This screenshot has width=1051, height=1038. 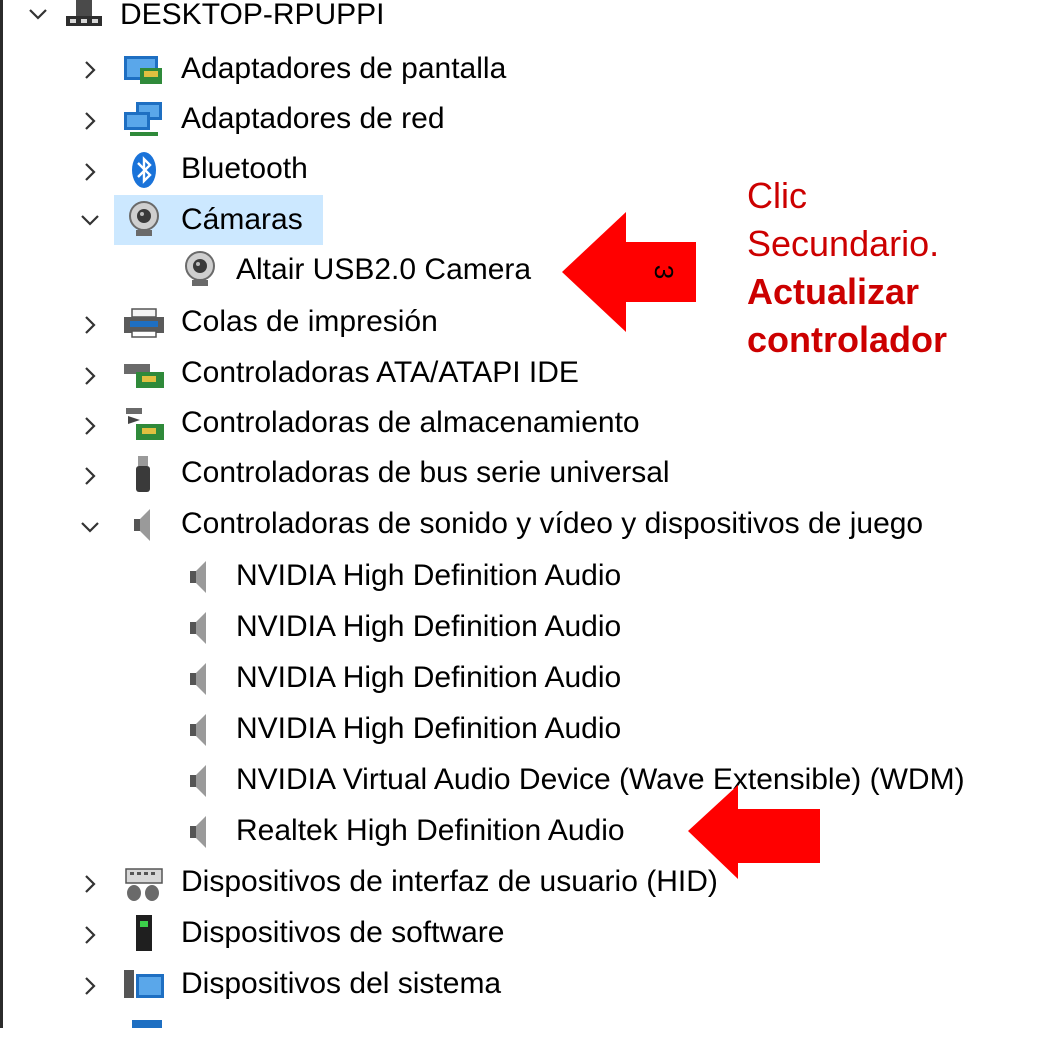 What do you see at coordinates (147, 1024) in the screenshot?
I see `partial-row-icon` at bounding box center [147, 1024].